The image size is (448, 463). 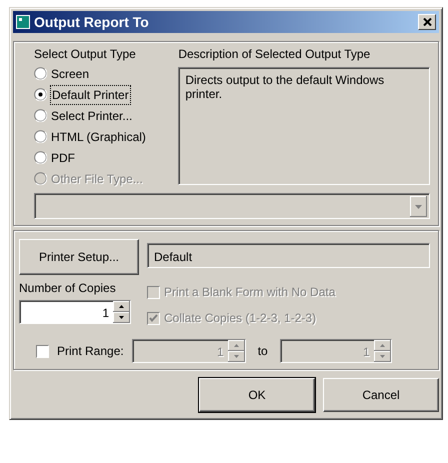 I want to click on description-box: Directs output to the default Windows printer., so click(x=304, y=126).